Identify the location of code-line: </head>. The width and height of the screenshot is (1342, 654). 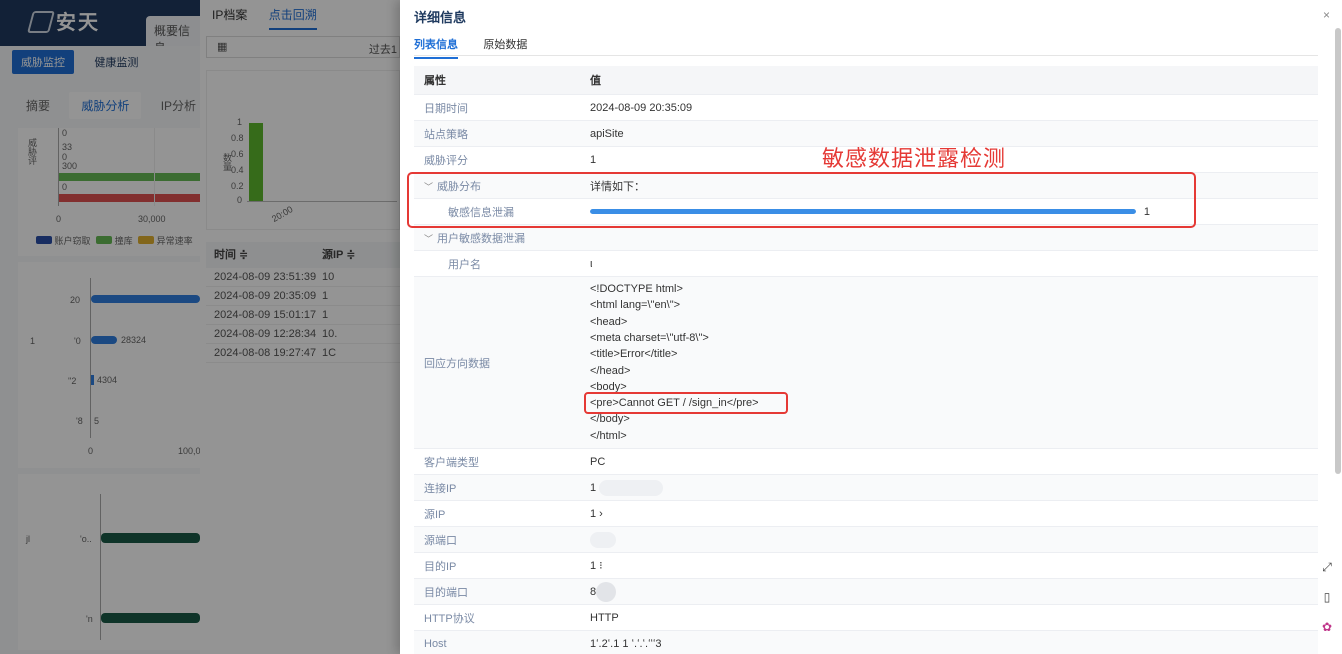
(610, 370).